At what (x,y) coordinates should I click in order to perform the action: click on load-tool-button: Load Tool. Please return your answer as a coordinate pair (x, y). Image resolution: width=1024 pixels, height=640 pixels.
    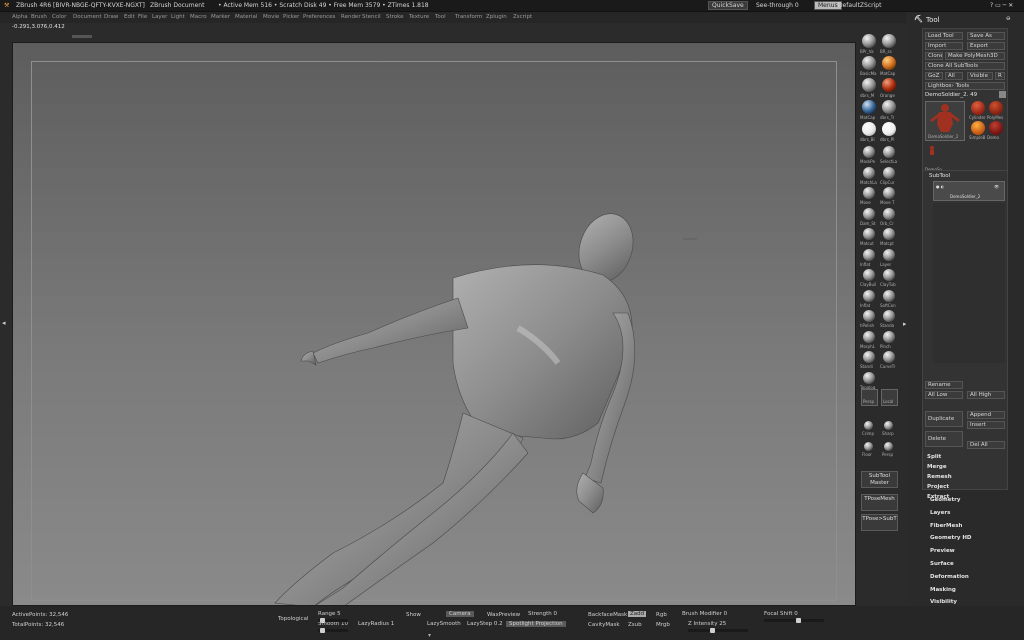
    Looking at the image, I should click on (944, 36).